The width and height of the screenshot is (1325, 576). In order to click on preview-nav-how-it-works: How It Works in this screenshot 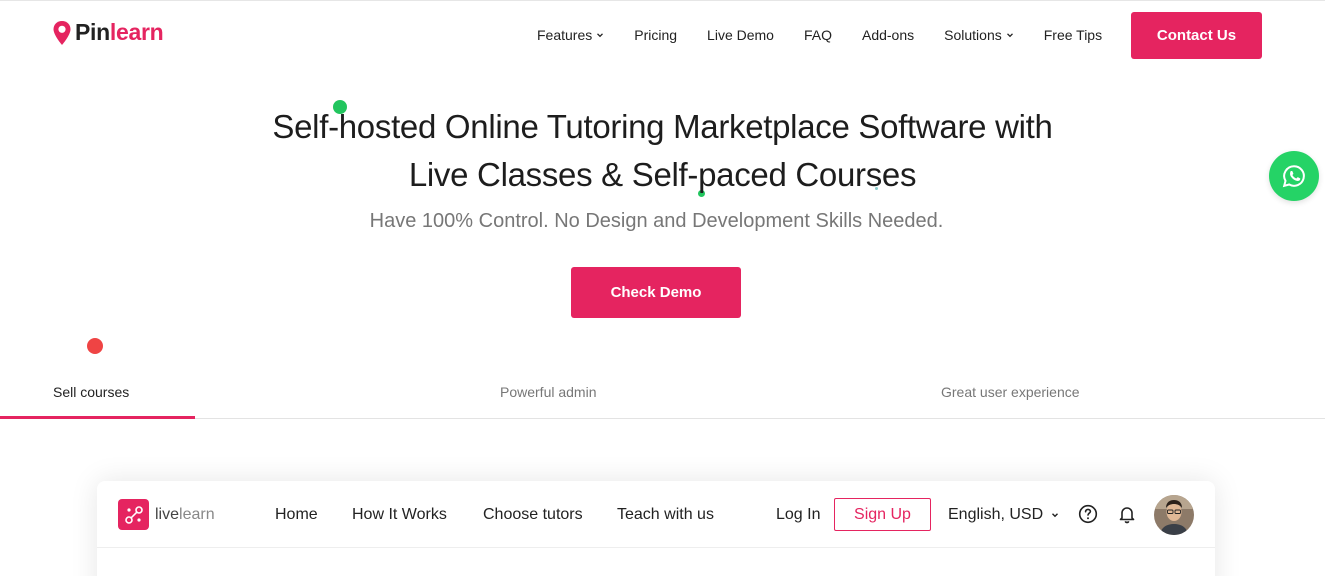, I will do `click(399, 515)`.